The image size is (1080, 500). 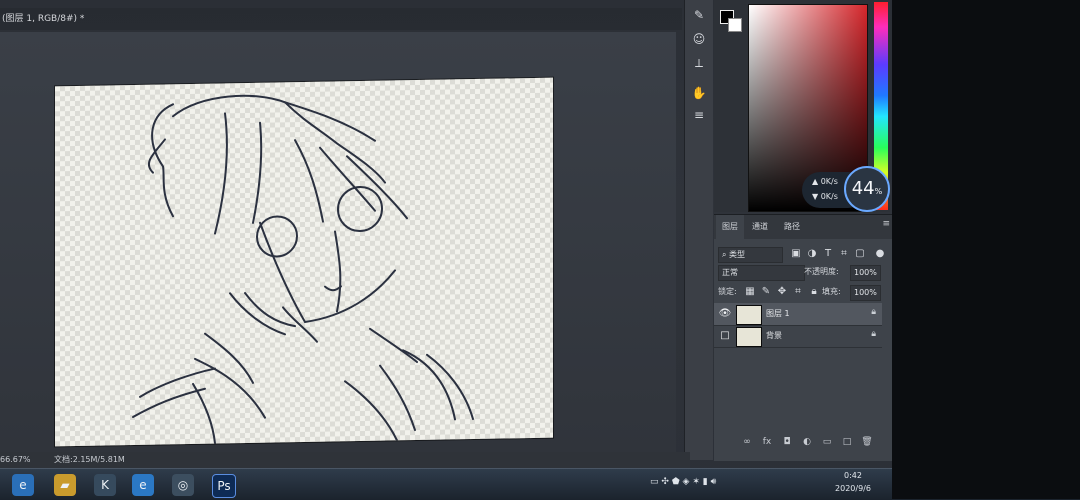 I want to click on download-speed: ▼ 0K/s, so click(x=825, y=196).